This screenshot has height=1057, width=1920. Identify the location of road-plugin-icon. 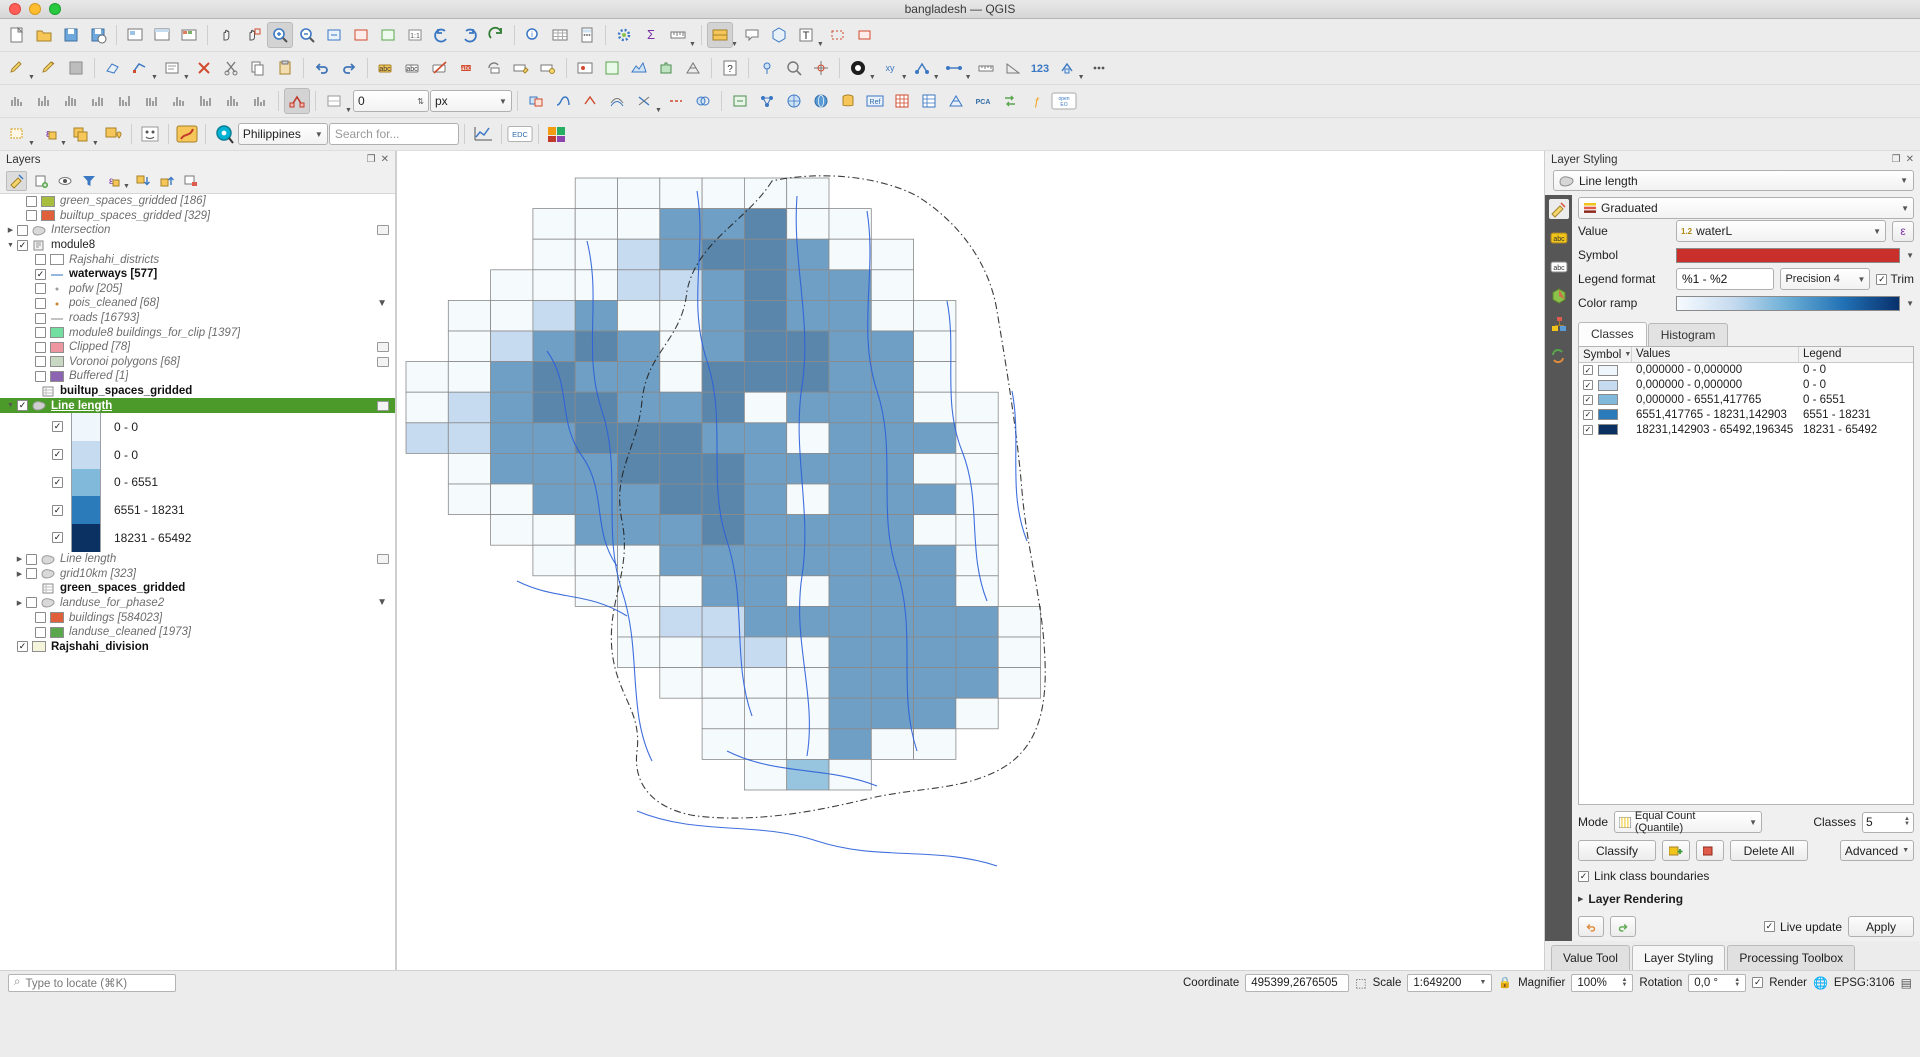
(187, 134).